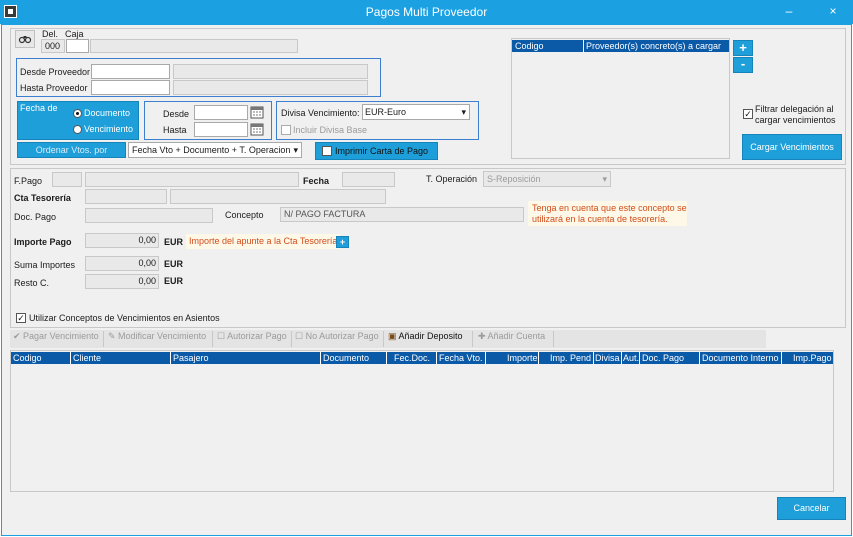 The height and width of the screenshot is (537, 853). Describe the element at coordinates (221, 112) in the screenshot. I see `desde-date-field` at that location.